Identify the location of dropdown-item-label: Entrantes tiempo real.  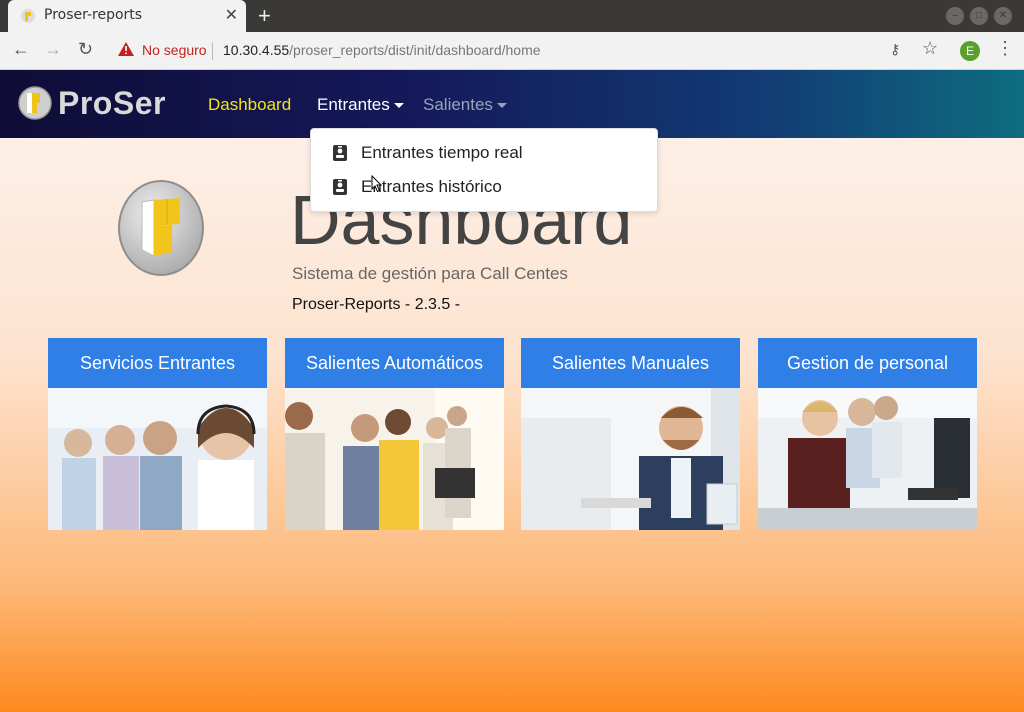
(442, 152).